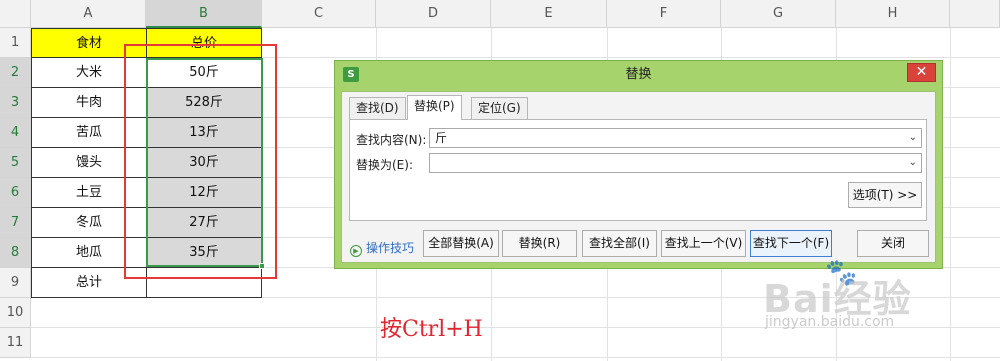 This screenshot has width=1000, height=361. Describe the element at coordinates (975, 14) in the screenshot. I see `column-header-i` at that location.